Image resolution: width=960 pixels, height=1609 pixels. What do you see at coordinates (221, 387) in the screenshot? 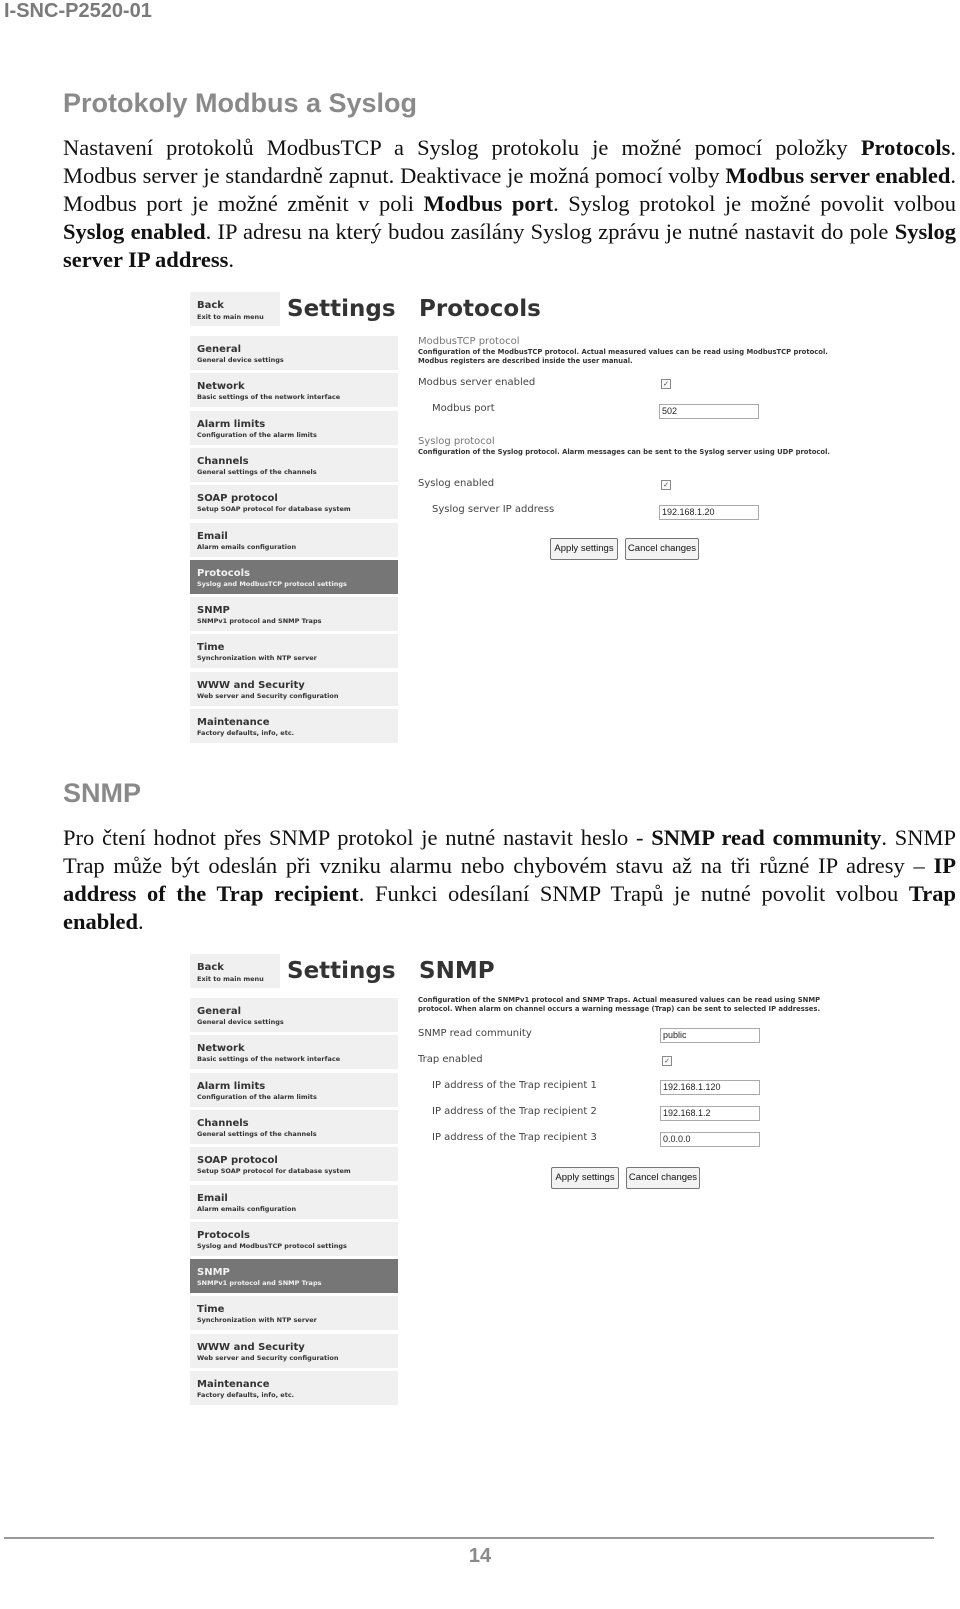
I see `sidebar-item-title: Network` at bounding box center [221, 387].